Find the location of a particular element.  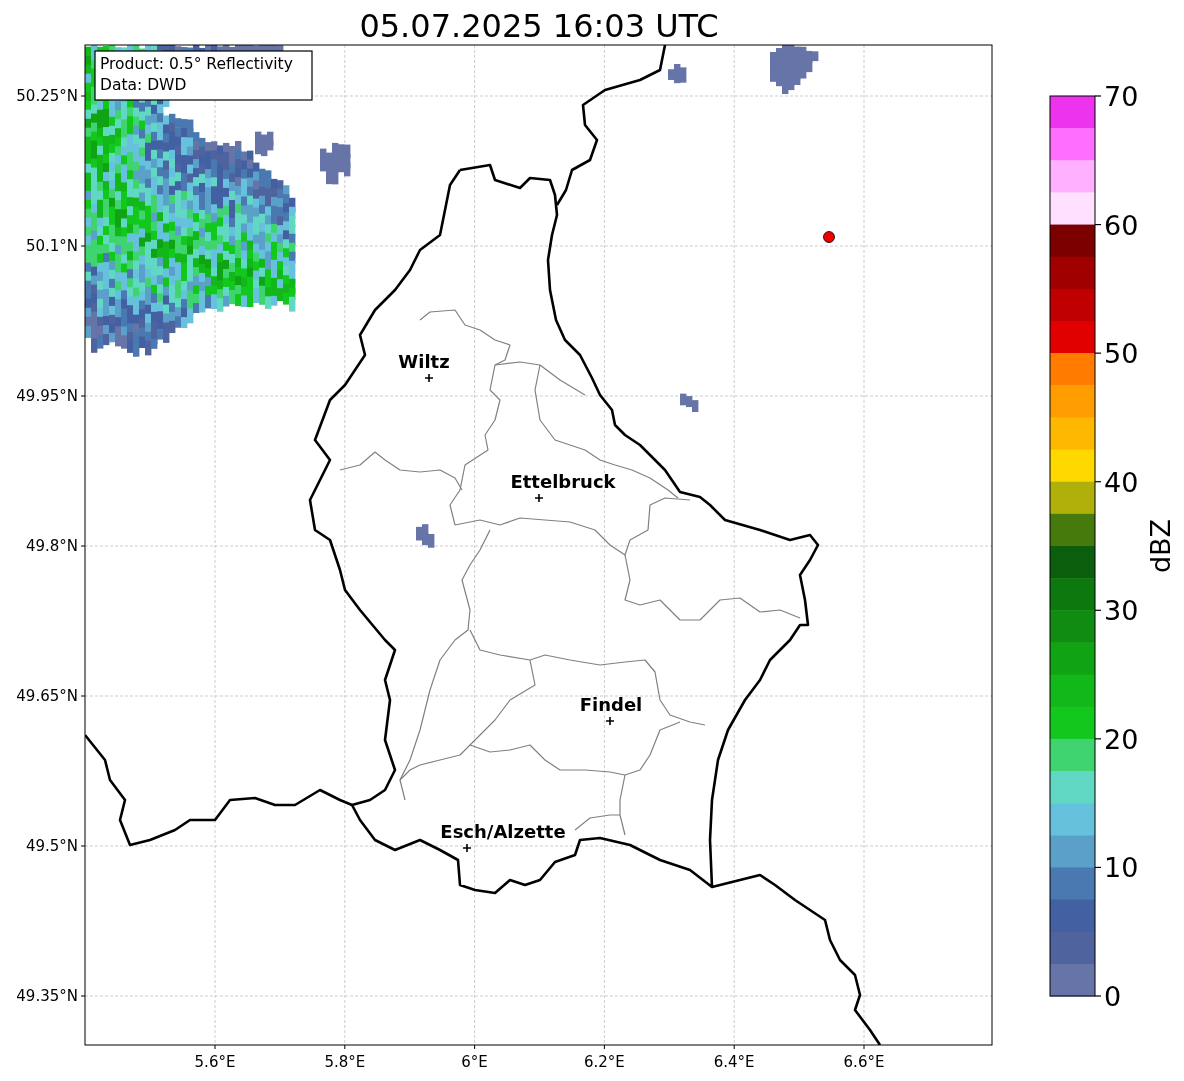

latitude-label: 50.1°N is located at coordinates (51, 246).